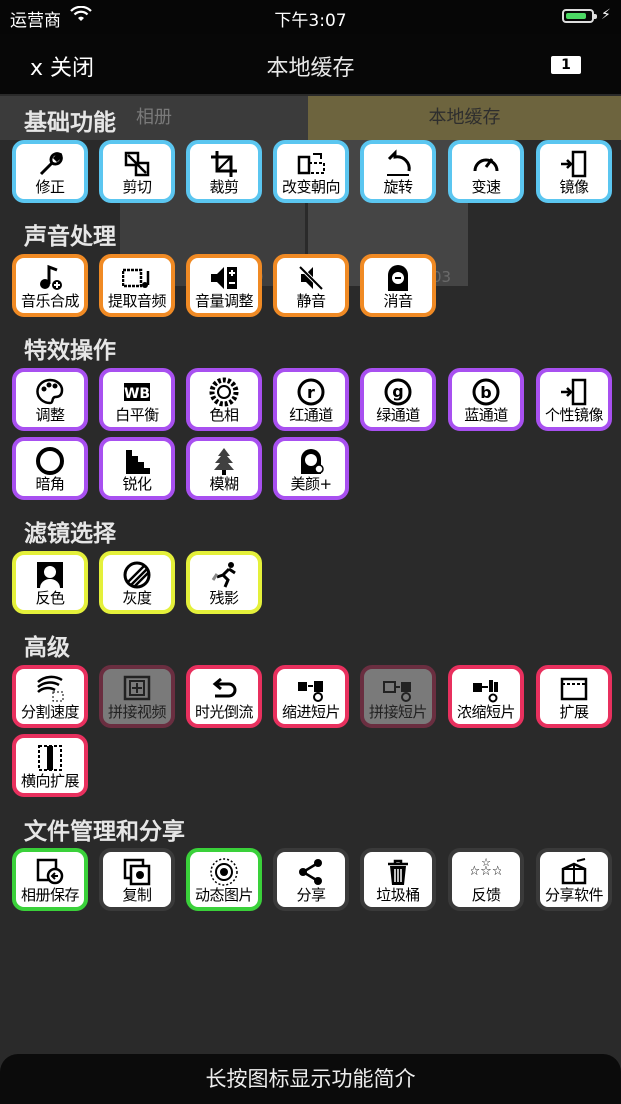 This screenshot has height=1104, width=621. What do you see at coordinates (310, 1079) in the screenshot?
I see `hint-footer: 长按图标显示功能简介` at bounding box center [310, 1079].